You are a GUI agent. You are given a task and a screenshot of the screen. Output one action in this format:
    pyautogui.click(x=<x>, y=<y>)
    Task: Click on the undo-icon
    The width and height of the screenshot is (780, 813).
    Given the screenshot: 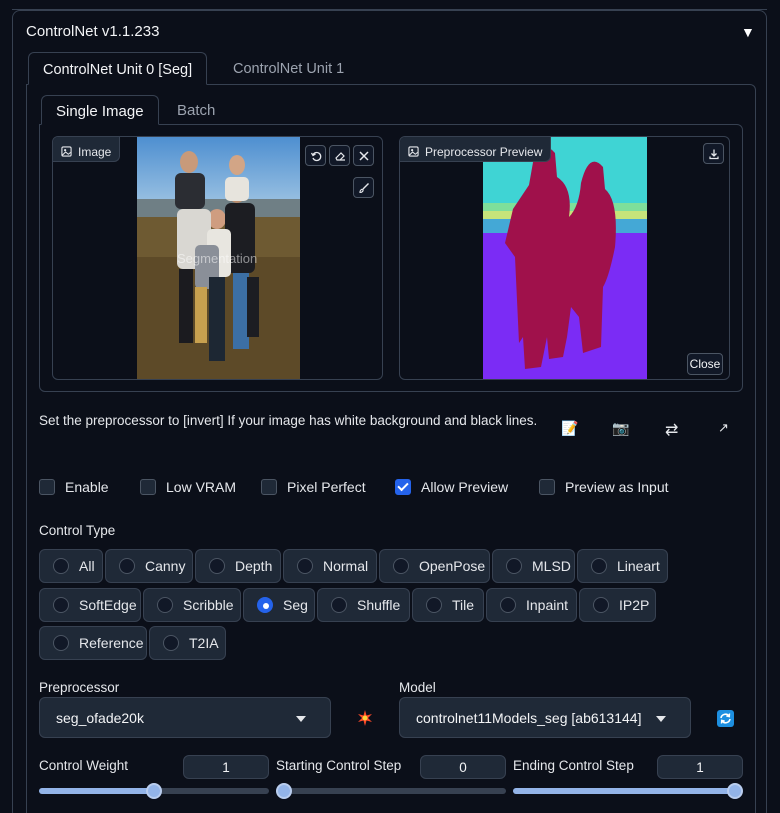 What is the action you would take?
    pyautogui.click(x=315, y=155)
    